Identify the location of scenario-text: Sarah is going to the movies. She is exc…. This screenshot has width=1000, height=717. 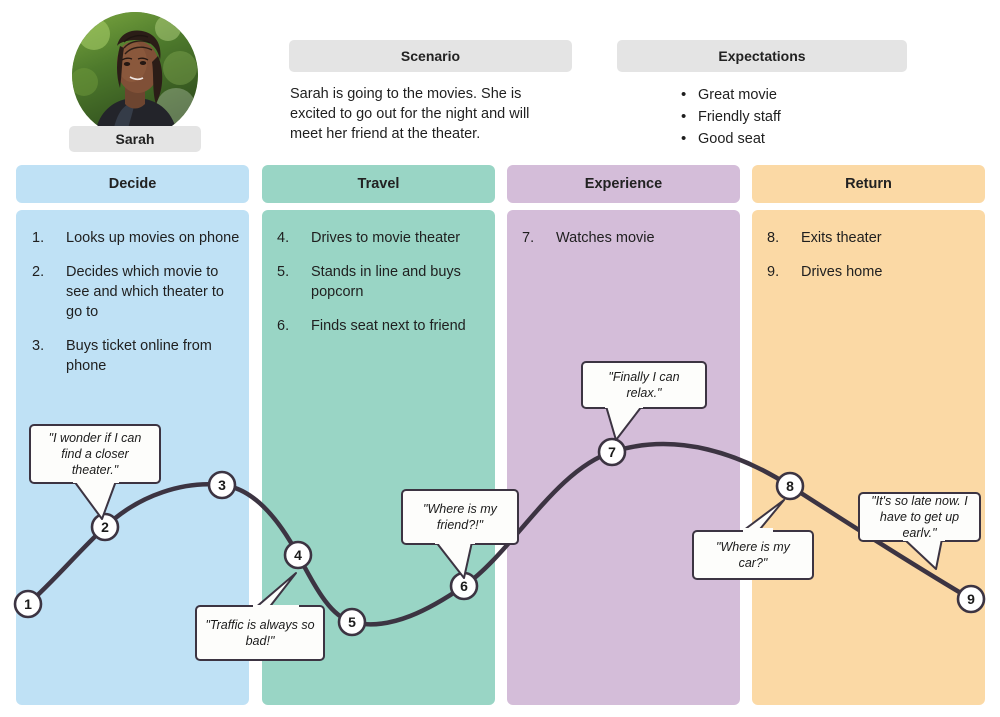
(410, 114).